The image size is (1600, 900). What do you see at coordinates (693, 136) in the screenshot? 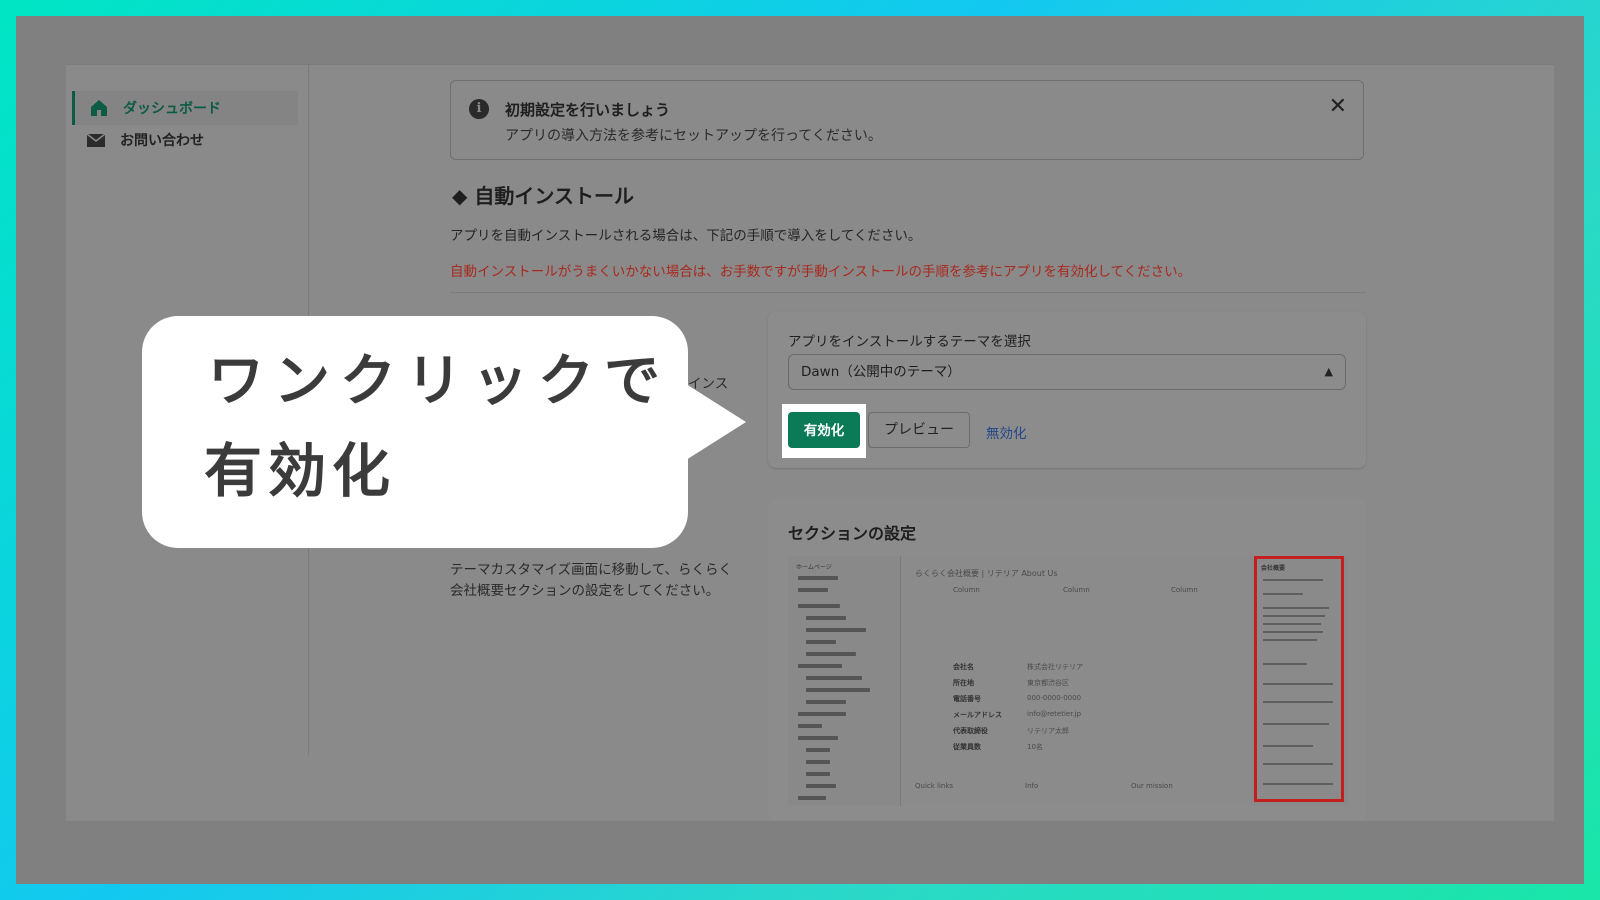
I see `banner-description: アプリの導入方法を参考にセットアップを行ってください。` at bounding box center [693, 136].